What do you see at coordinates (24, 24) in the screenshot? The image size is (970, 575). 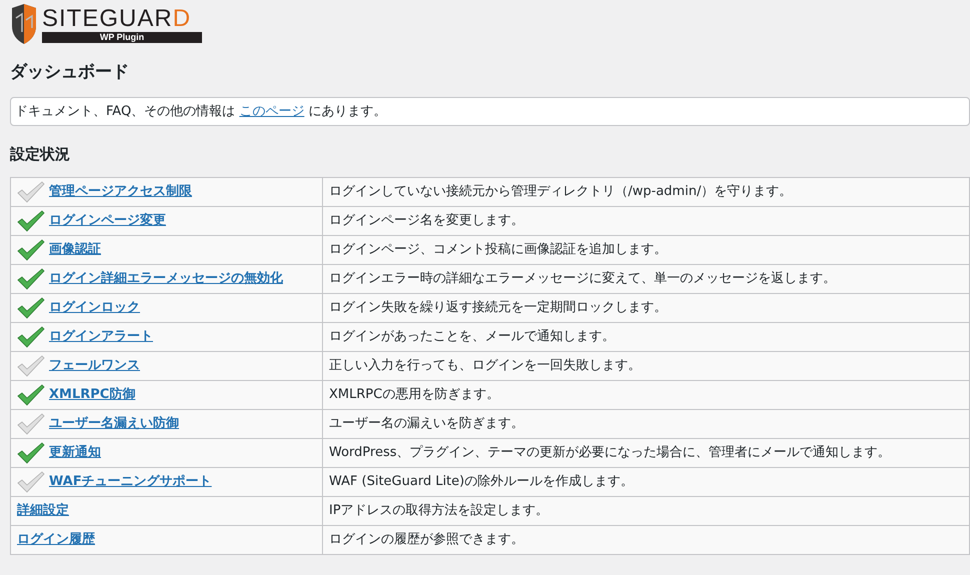 I see `shield-logo-icon` at bounding box center [24, 24].